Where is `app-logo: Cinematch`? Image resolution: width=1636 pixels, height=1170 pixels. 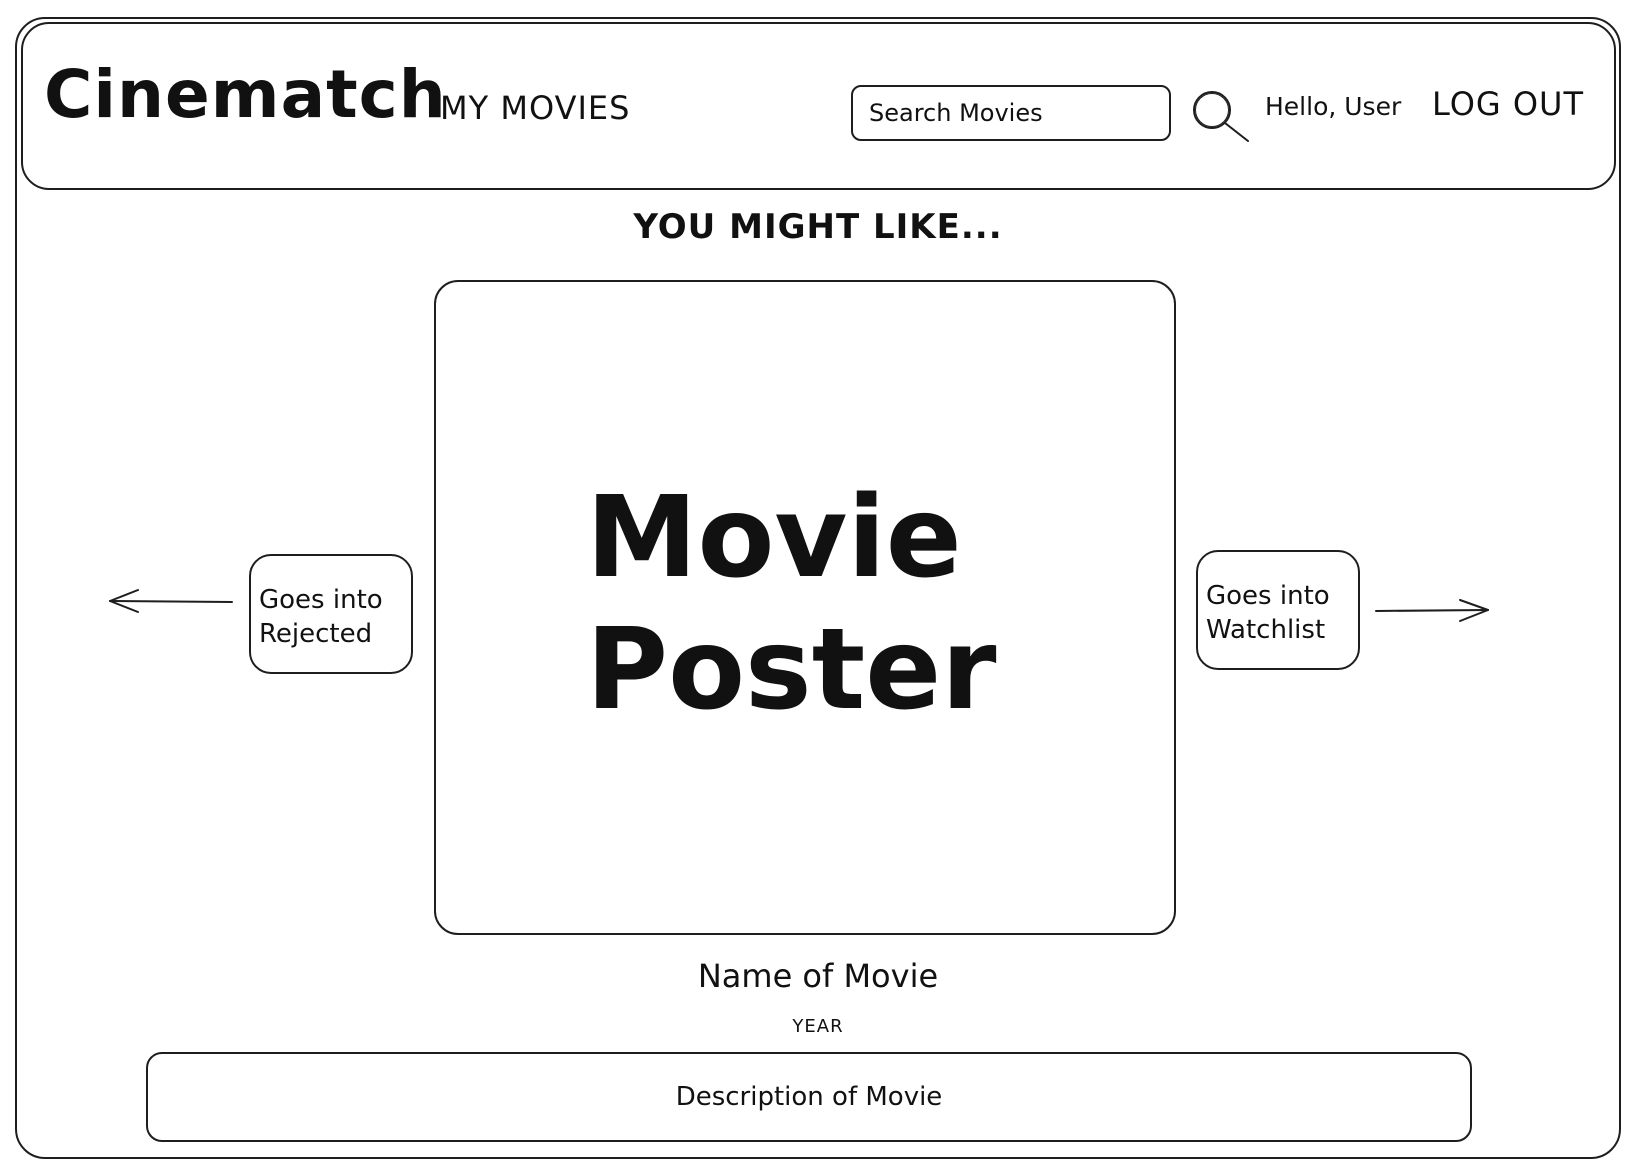
app-logo: Cinematch is located at coordinates (245, 95).